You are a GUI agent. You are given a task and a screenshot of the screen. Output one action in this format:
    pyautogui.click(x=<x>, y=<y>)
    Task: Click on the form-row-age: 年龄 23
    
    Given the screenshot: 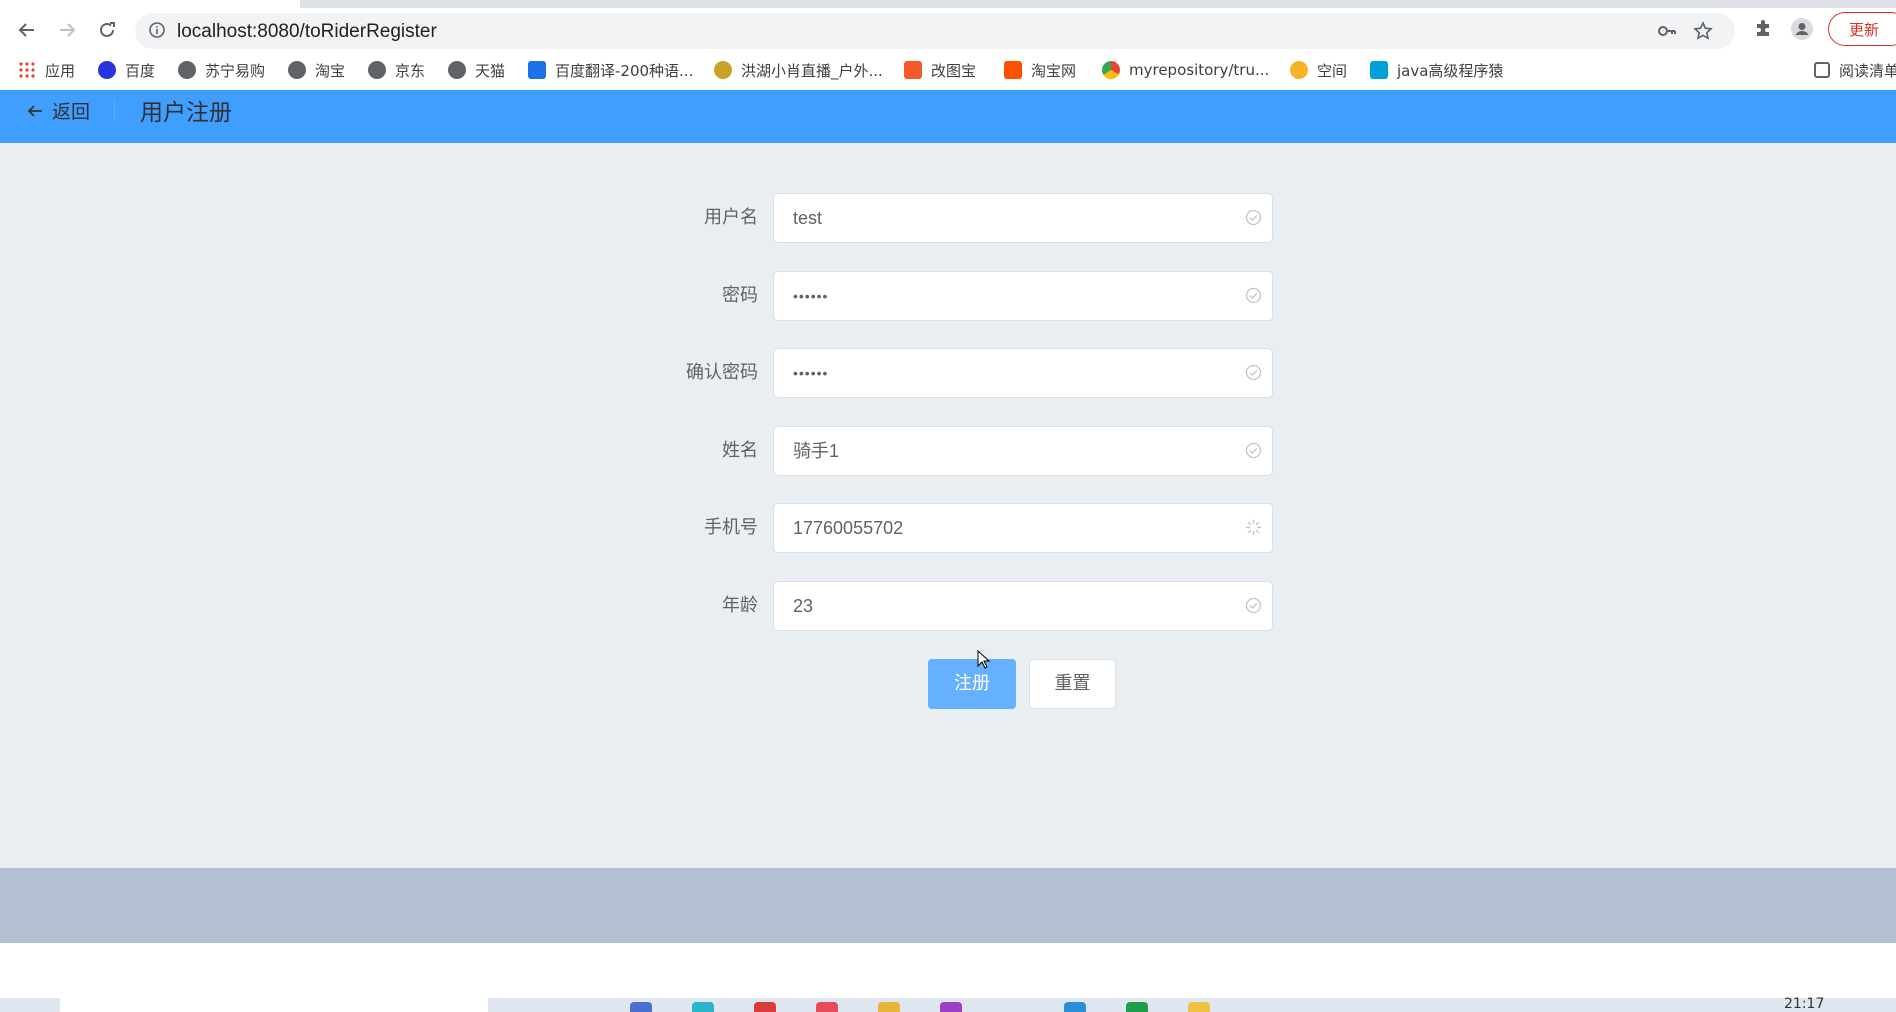 What is the action you would take?
    pyautogui.click(x=957, y=606)
    